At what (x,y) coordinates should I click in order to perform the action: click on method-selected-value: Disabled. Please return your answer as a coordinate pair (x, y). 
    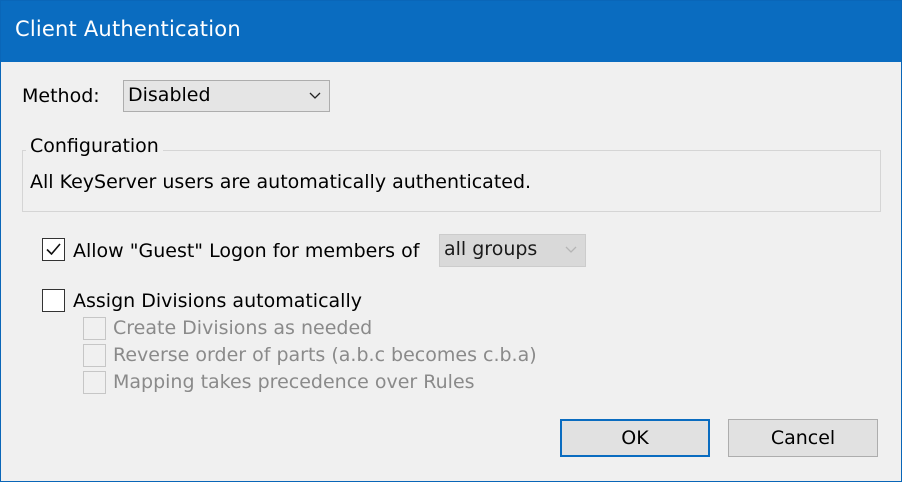
    Looking at the image, I should click on (169, 95).